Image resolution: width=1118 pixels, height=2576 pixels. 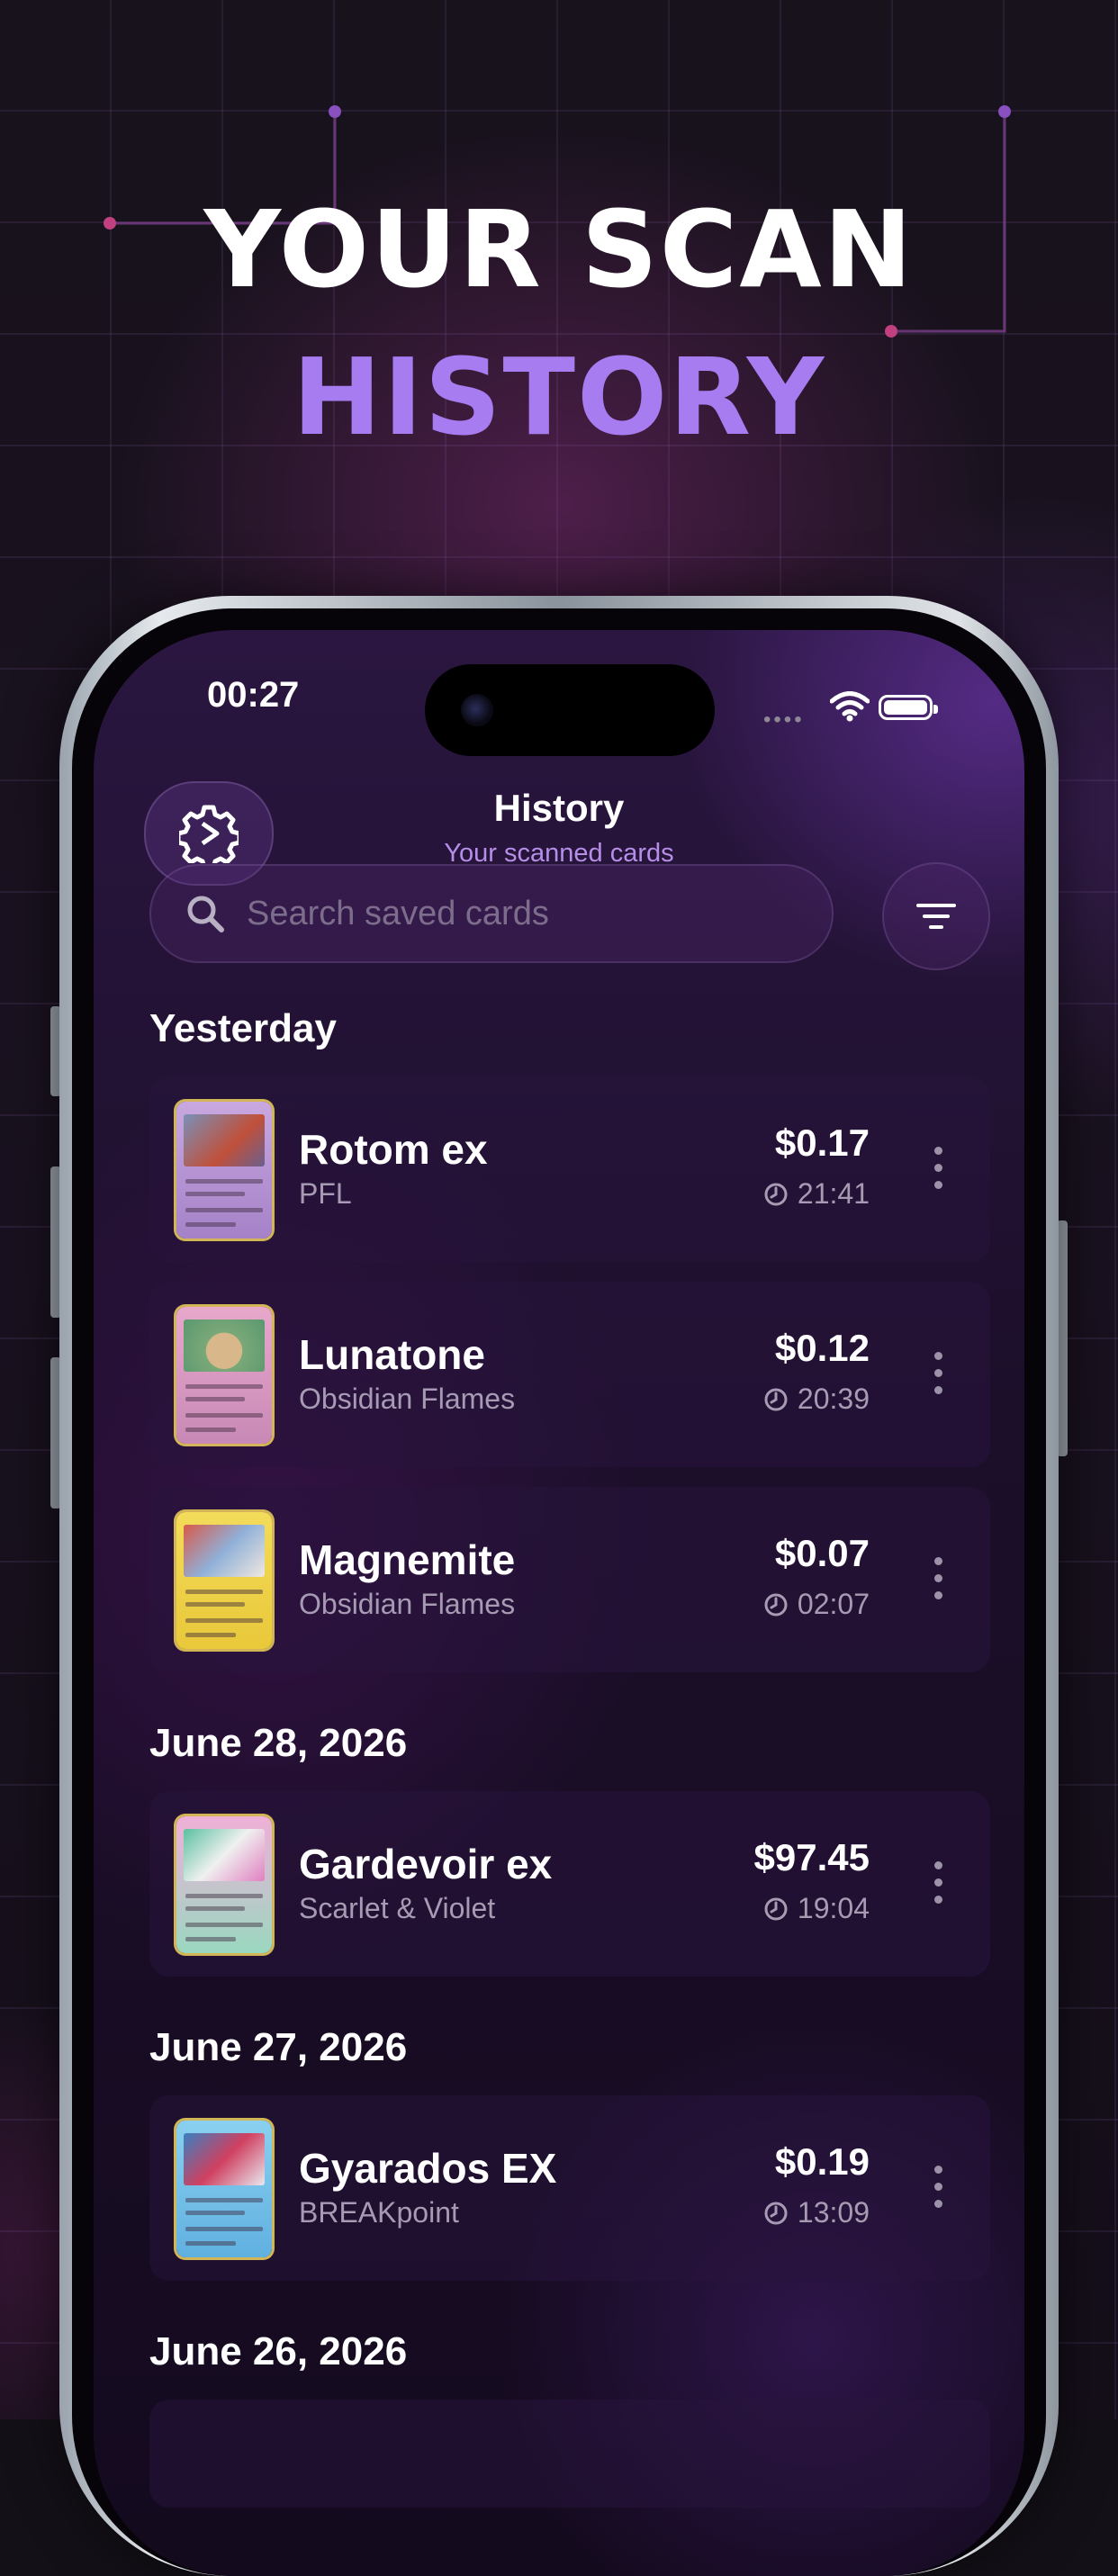 What do you see at coordinates (428, 2168) in the screenshot?
I see `card-name: Gyarados EX` at bounding box center [428, 2168].